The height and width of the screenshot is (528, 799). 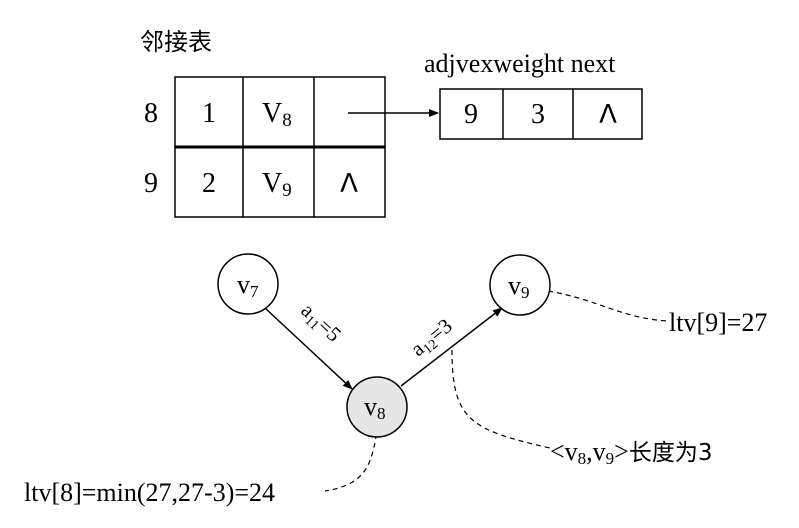 I want to click on row-index-9: 9, so click(x=151, y=183).